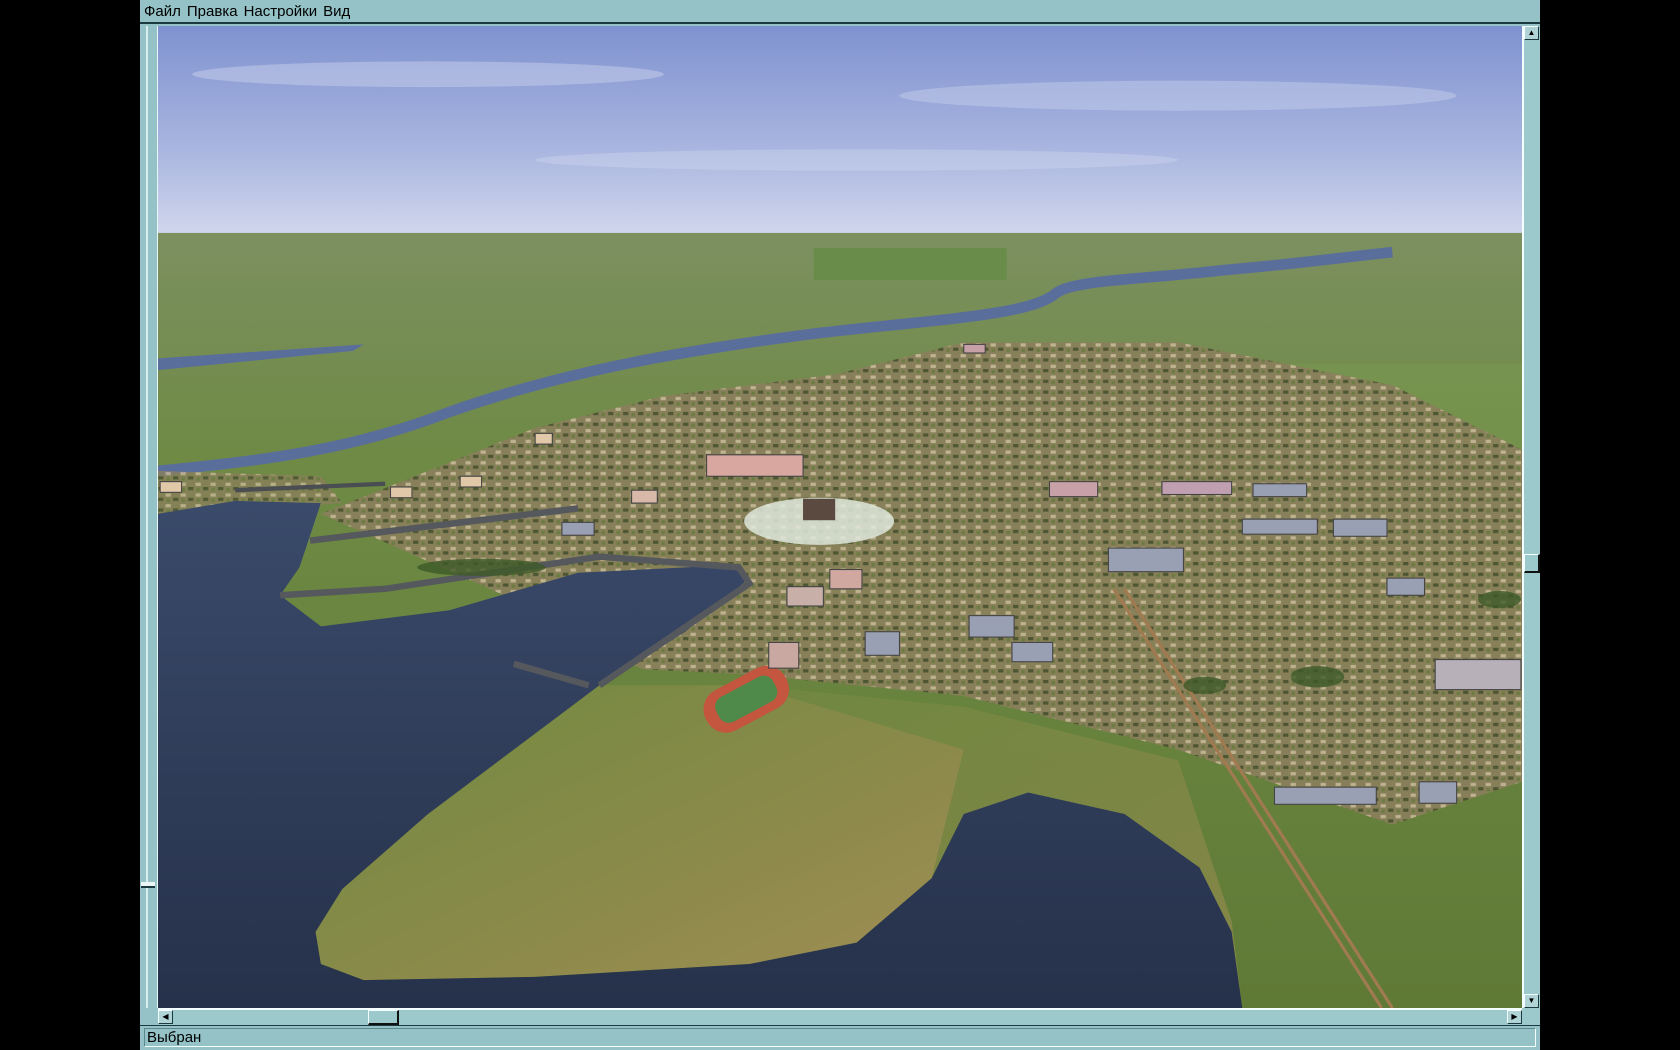 This screenshot has height=1050, width=1680. I want to click on menu-view: Вид, so click(336, 11).